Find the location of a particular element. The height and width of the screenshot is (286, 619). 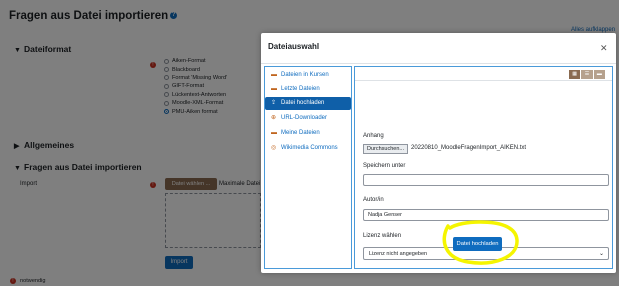

view-toolbar: ▦ ☰ ▬ is located at coordinates (483, 74).